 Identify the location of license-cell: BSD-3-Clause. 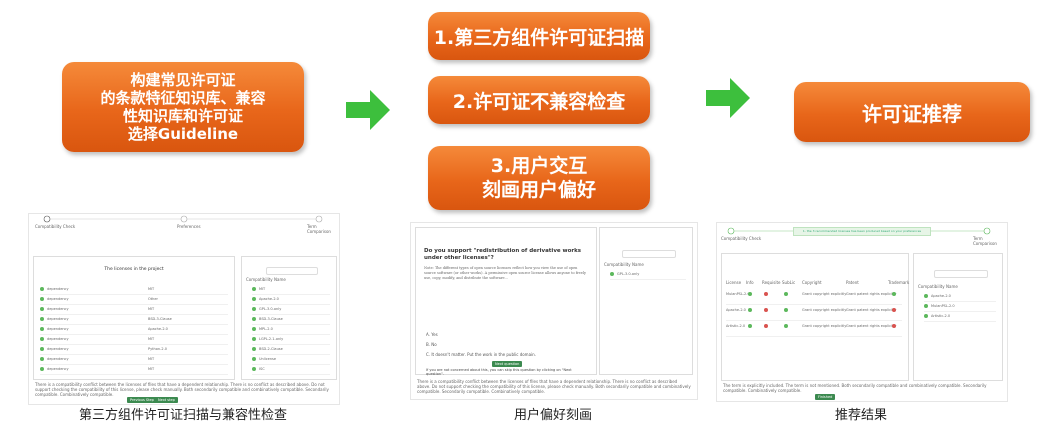
(160, 319).